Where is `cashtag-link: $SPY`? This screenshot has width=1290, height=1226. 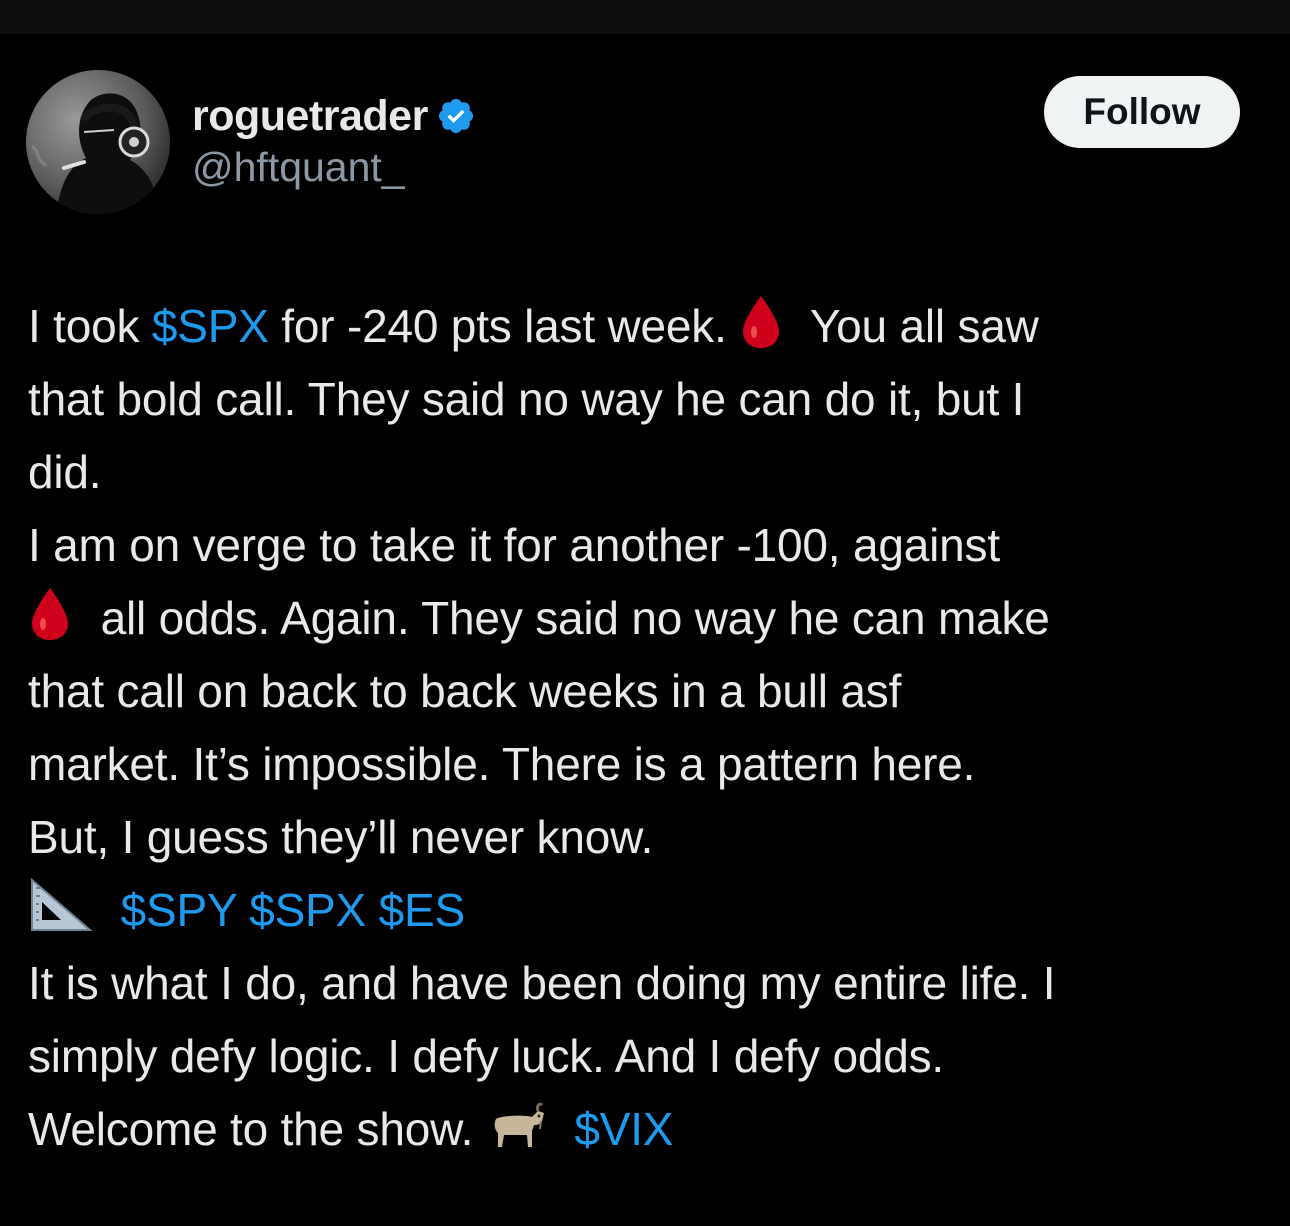
cashtag-link: $SPY is located at coordinates (179, 910).